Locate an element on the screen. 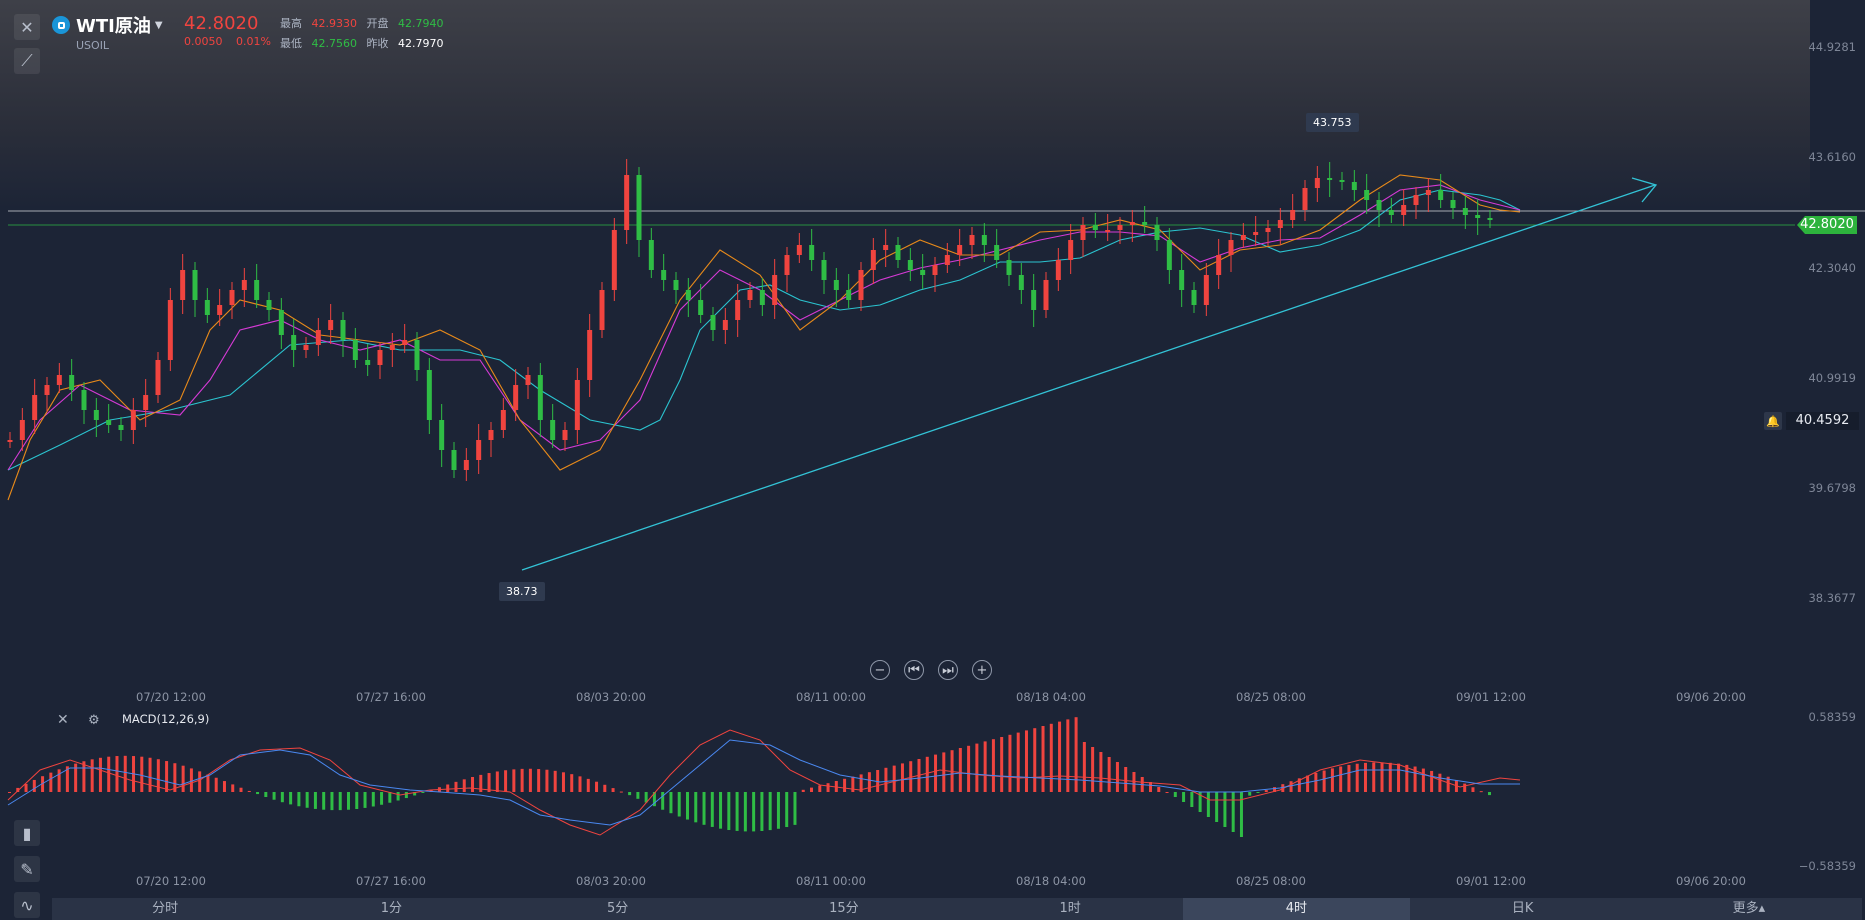 This screenshot has height=920, width=1865. x-tick-2: 07/27 16:00 is located at coordinates (391, 697).